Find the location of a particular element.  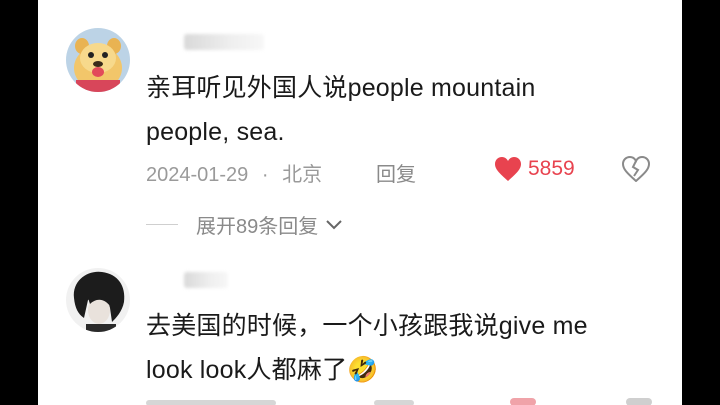

comment-meta-cutoff is located at coordinates (414, 400).